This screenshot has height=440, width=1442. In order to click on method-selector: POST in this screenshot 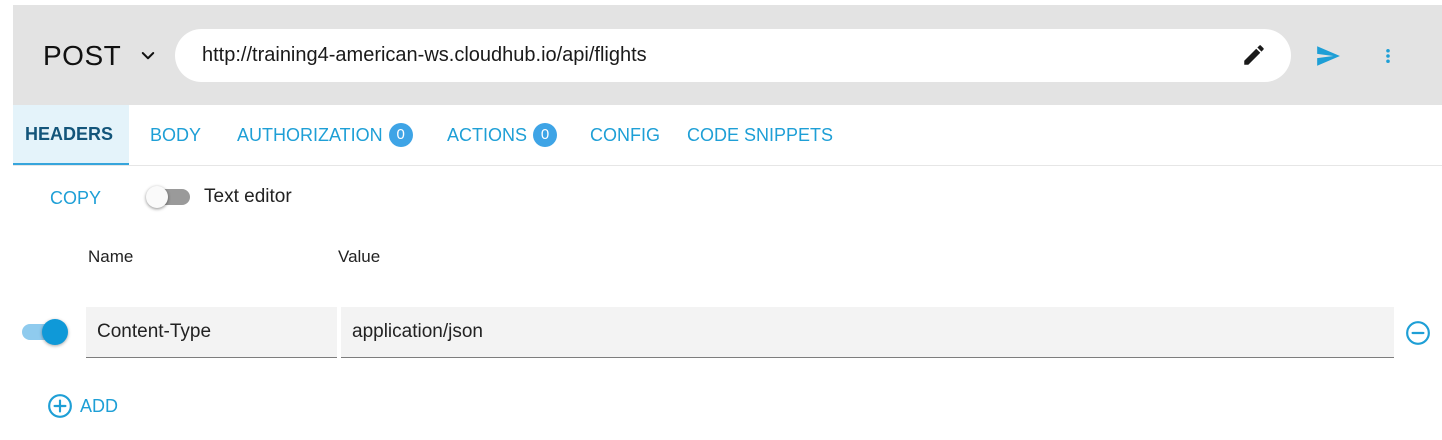, I will do `click(100, 56)`.